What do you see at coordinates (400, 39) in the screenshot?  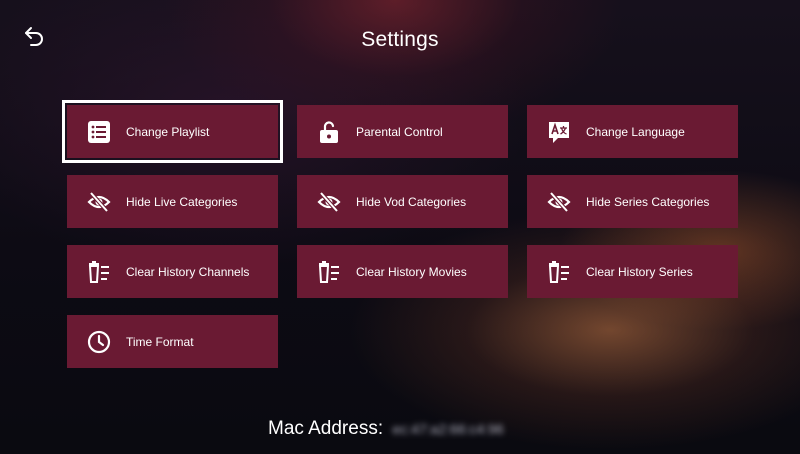 I see `page-title: Settings` at bounding box center [400, 39].